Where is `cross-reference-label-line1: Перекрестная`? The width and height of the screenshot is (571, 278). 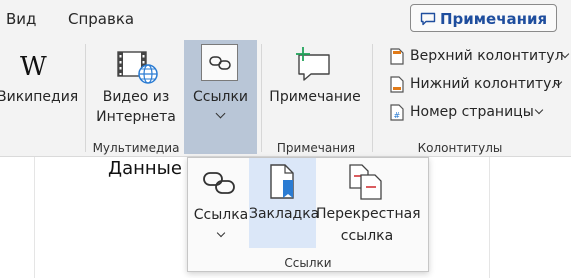 cross-reference-label-line1: Перекрестная is located at coordinates (368, 214).